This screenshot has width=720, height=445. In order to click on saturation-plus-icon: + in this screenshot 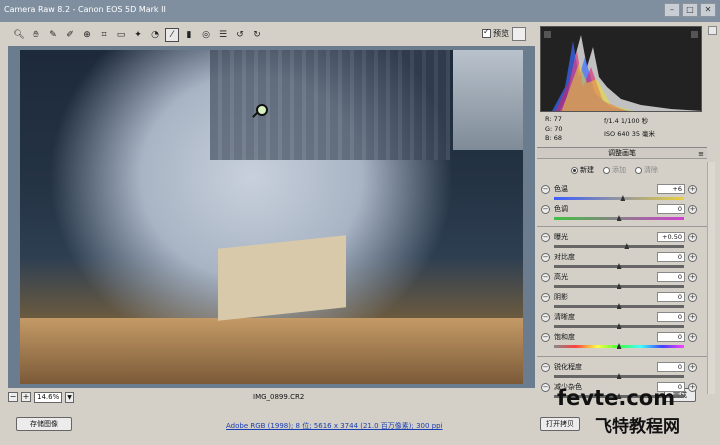, I will do `click(692, 337)`.